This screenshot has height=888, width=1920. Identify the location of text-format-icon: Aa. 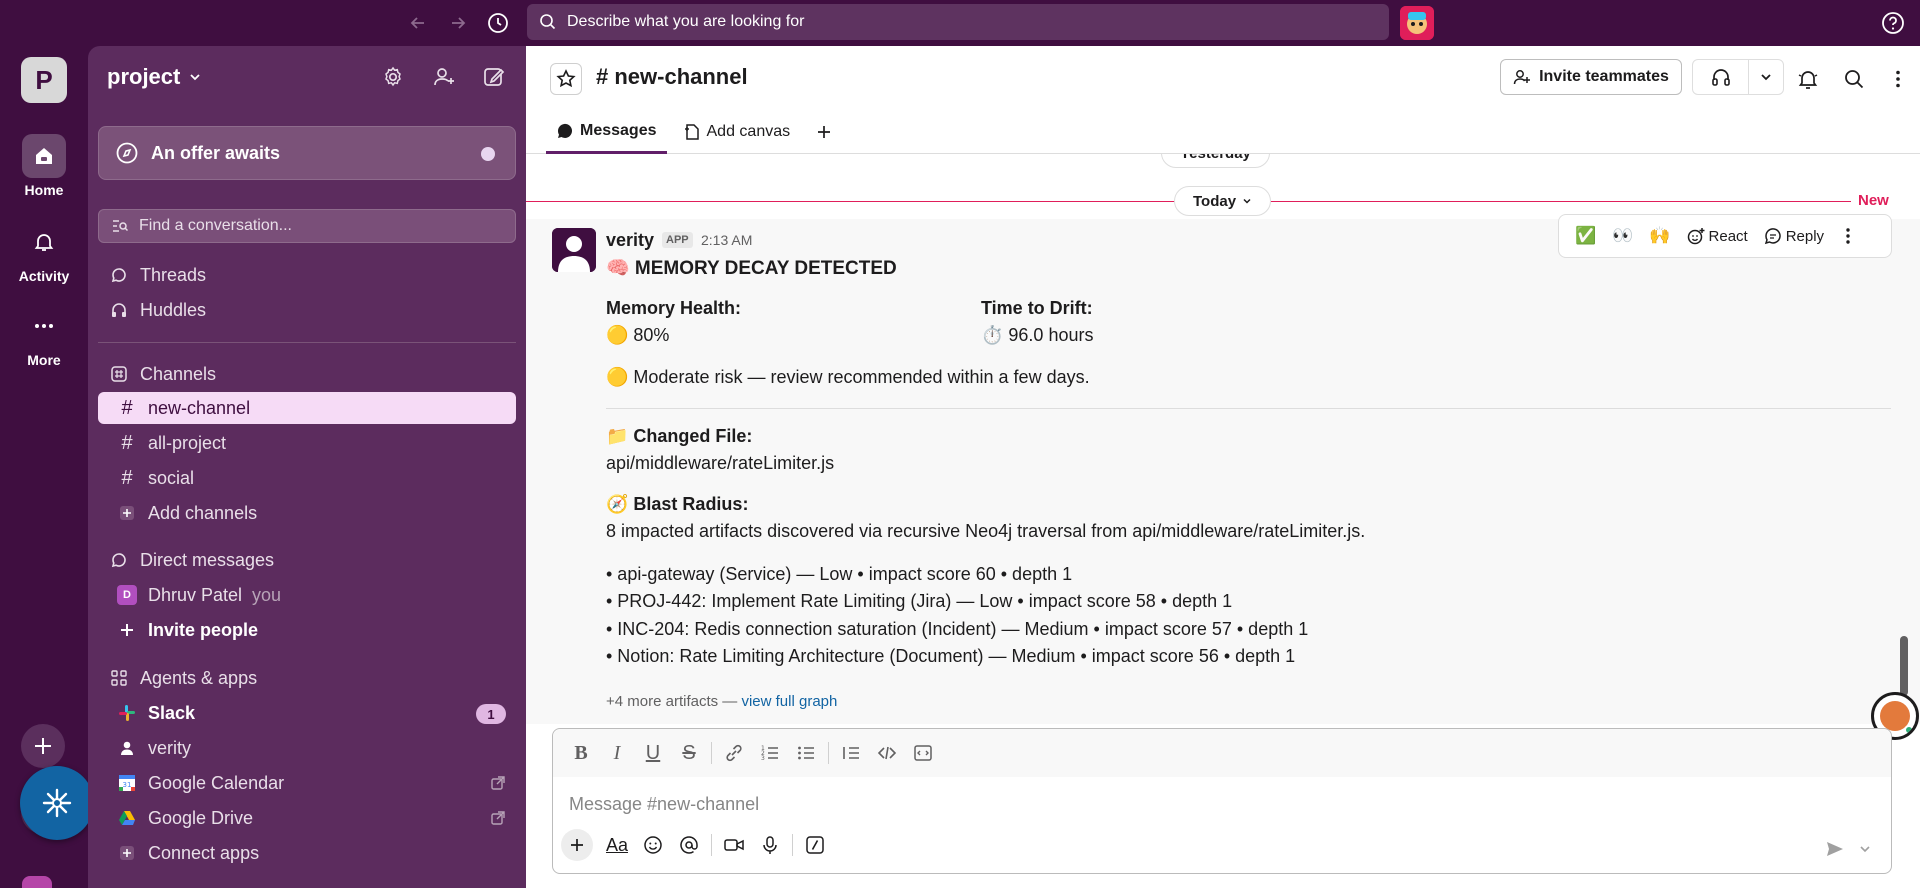
(617, 845).